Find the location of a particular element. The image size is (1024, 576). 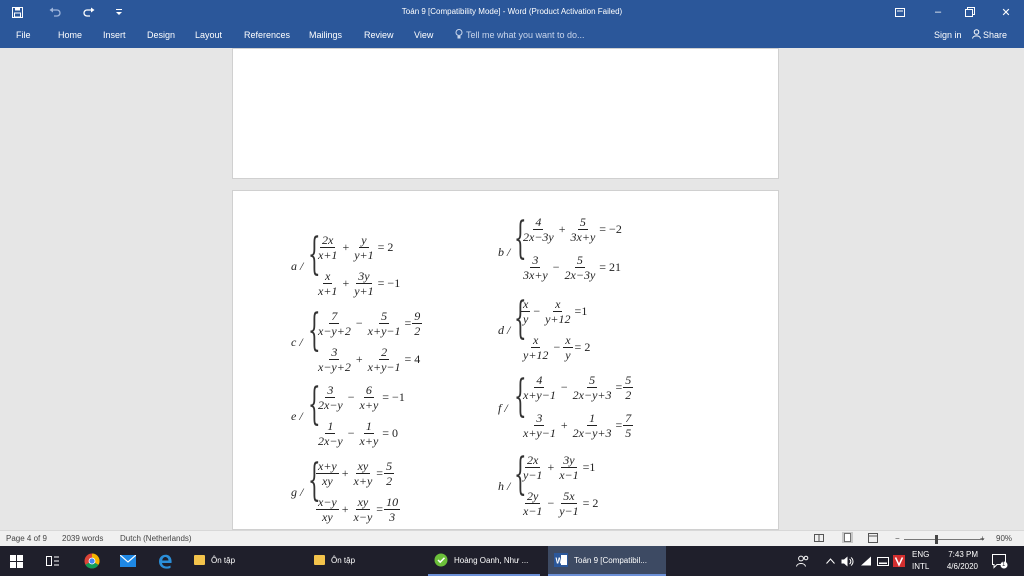

tab-layout: Layout is located at coordinates (208, 35).